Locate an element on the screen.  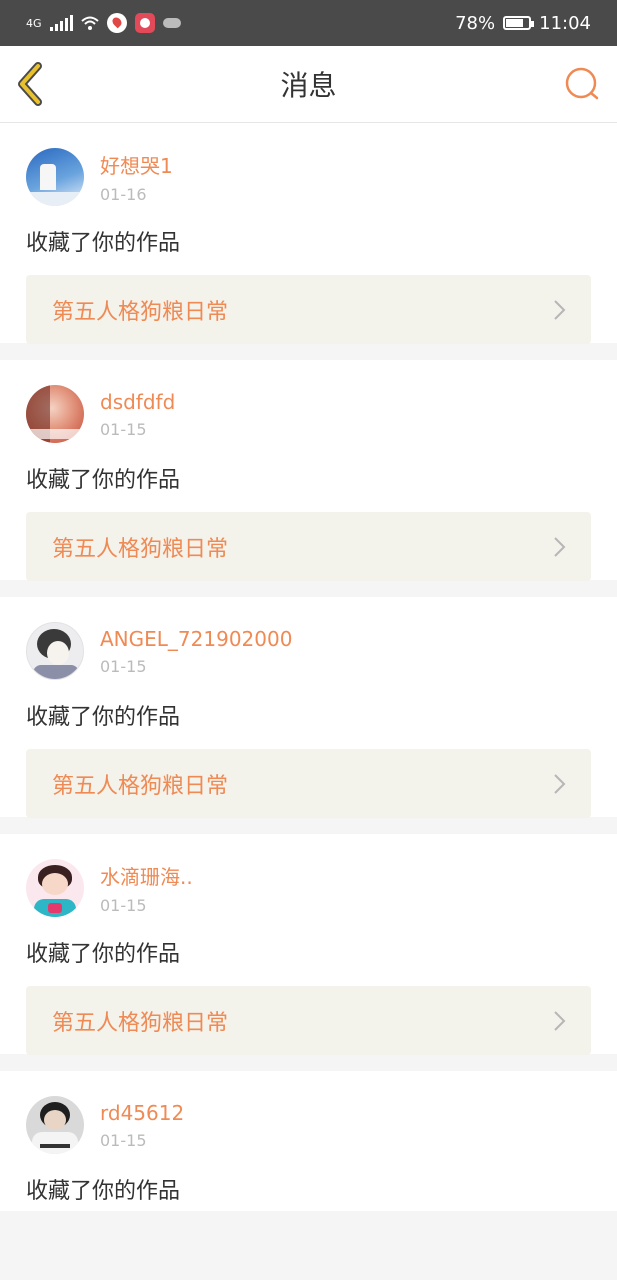
page-title: 消息 is located at coordinates (308, 85).